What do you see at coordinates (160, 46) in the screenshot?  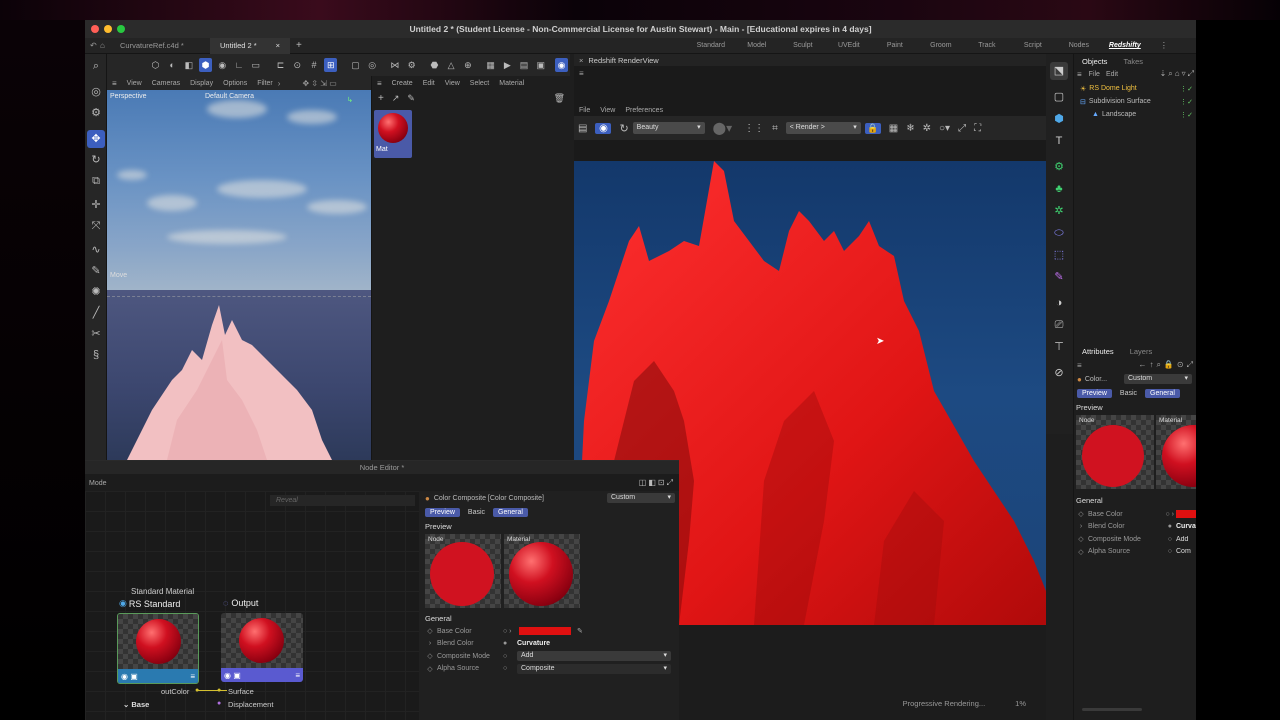 I see `doc-tab-curvatureref: CurvatureRef.c4d *` at bounding box center [160, 46].